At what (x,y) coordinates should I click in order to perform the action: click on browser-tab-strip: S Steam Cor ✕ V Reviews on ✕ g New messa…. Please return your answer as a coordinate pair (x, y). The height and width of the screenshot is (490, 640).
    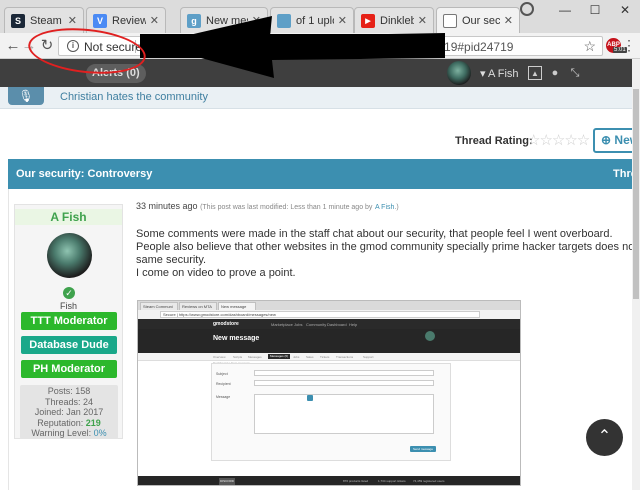
    Looking at the image, I should click on (320, 16).